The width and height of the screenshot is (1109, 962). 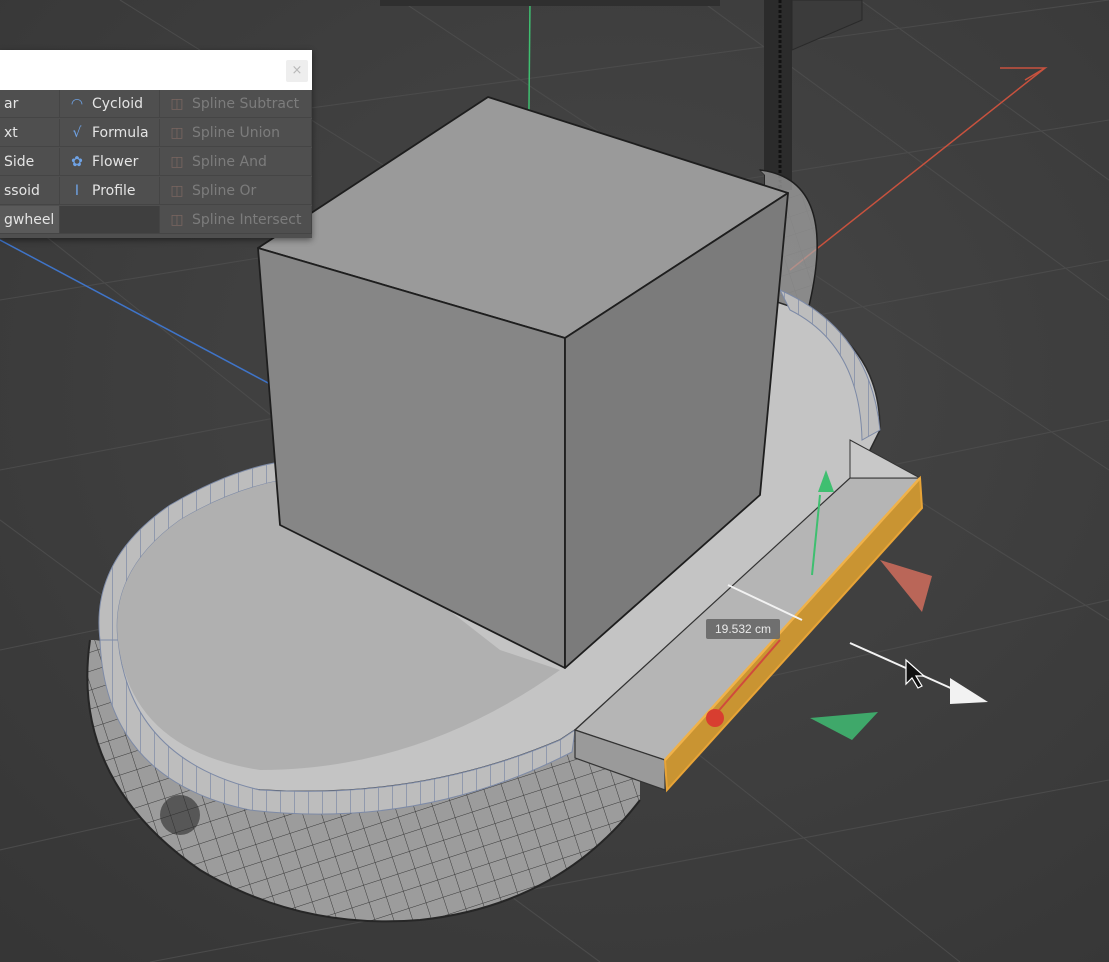 What do you see at coordinates (30, 220) in the screenshot?
I see `palette-item-1-5: gwheel` at bounding box center [30, 220].